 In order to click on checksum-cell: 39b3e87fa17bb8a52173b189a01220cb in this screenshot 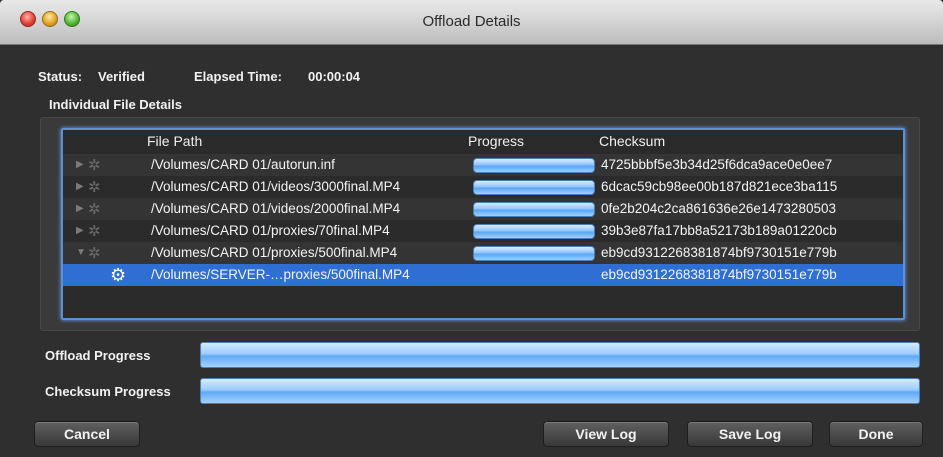, I will do `click(719, 230)`.